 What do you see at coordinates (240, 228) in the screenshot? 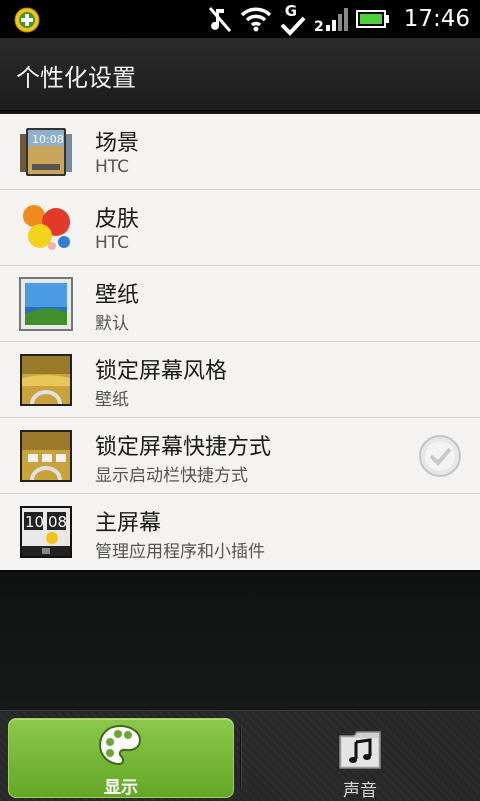
I see `list-item-skin: 皮肤 HTC` at bounding box center [240, 228].